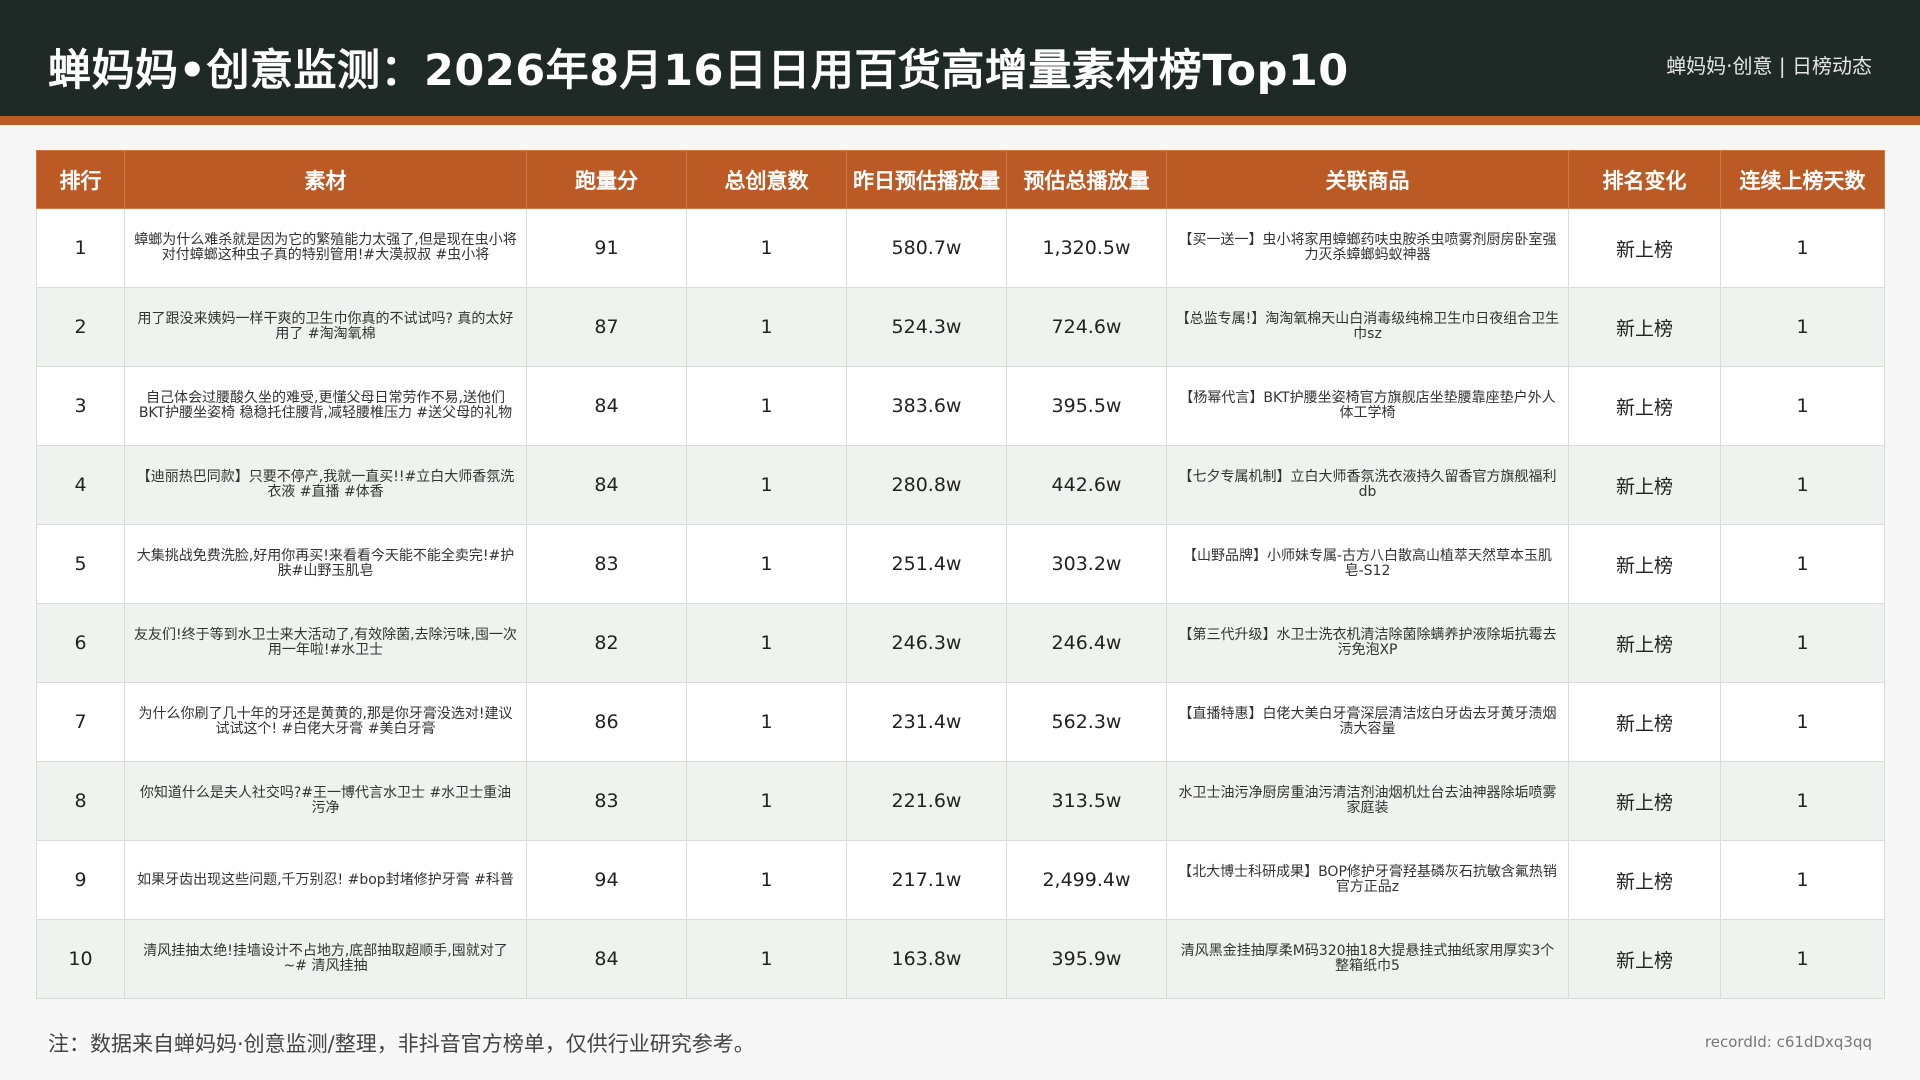 The height and width of the screenshot is (1080, 1920). Describe the element at coordinates (1086, 485) in the screenshot. I see `total-plays-cell: 442.6w` at that location.